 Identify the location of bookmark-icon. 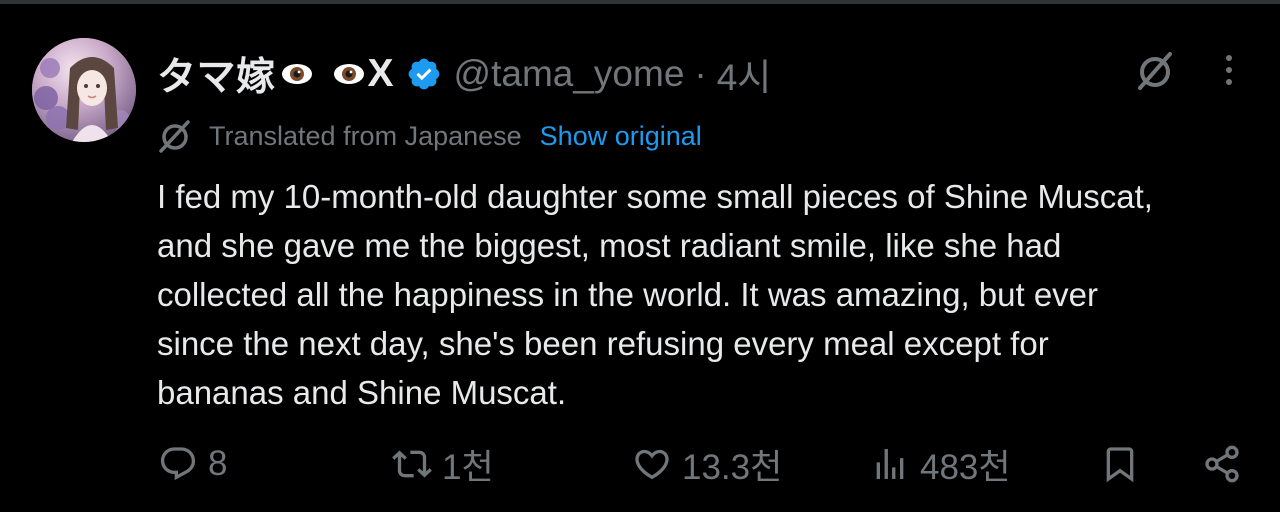
(1120, 465).